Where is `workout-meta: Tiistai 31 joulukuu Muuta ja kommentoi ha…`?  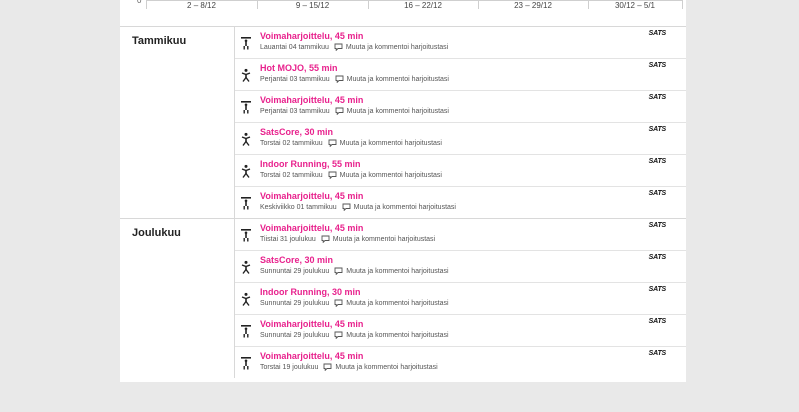
workout-meta: Tiistai 31 joulukuu Muuta ja kommentoi ha… is located at coordinates (347, 239).